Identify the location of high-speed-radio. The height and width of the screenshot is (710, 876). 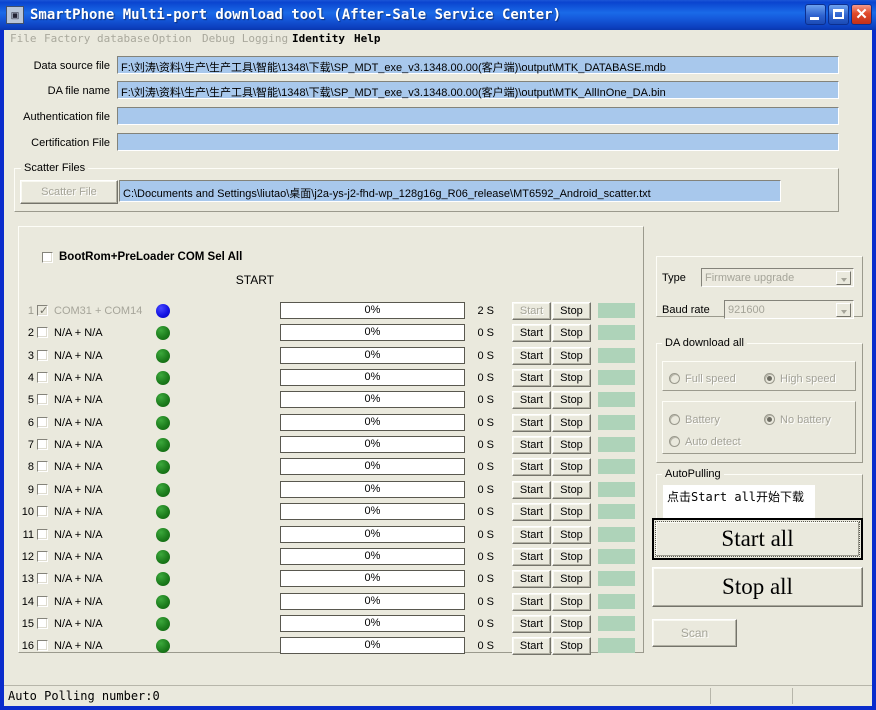
(769, 378).